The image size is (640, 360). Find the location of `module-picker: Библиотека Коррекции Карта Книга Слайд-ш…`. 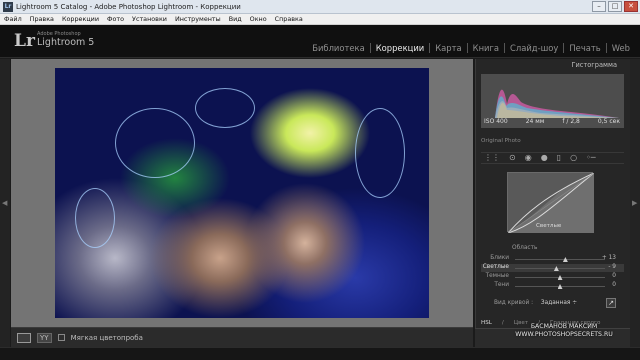

module-picker: Библиотека Коррекции Карта Книга Слайд-ш… is located at coordinates (468, 48).